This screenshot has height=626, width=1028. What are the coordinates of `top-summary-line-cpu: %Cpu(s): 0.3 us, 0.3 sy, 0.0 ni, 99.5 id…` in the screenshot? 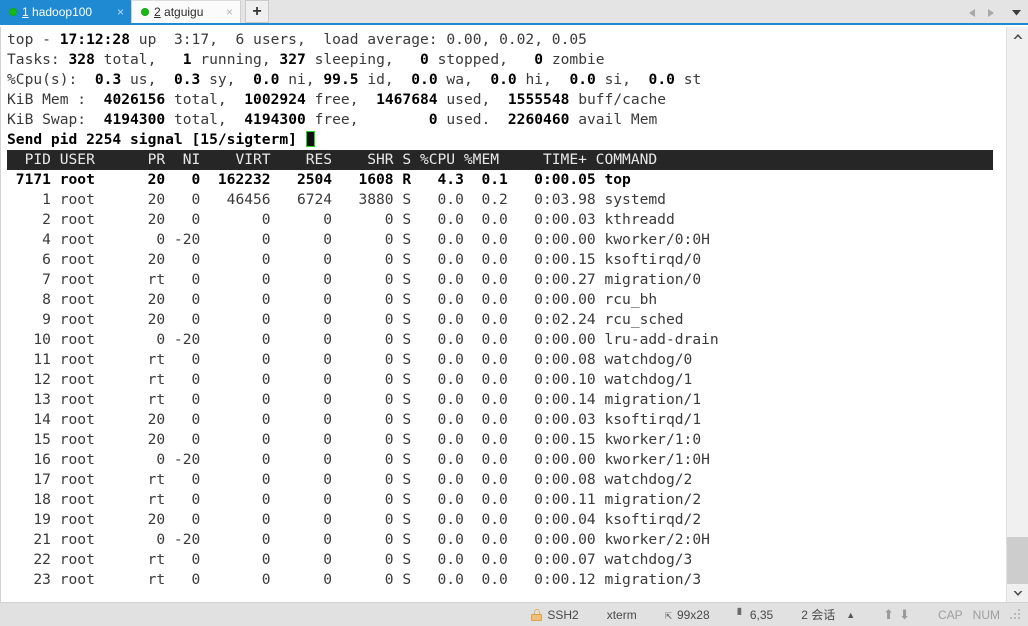 It's located at (354, 79).